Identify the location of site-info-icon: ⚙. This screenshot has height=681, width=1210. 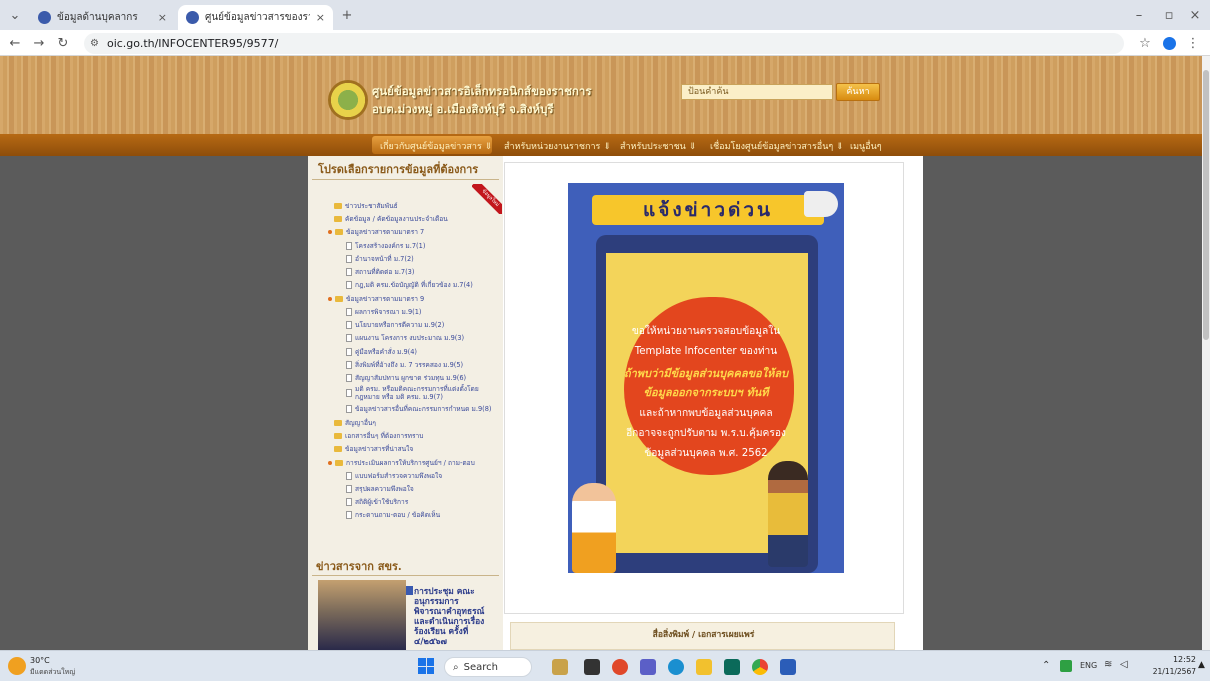
(94, 43).